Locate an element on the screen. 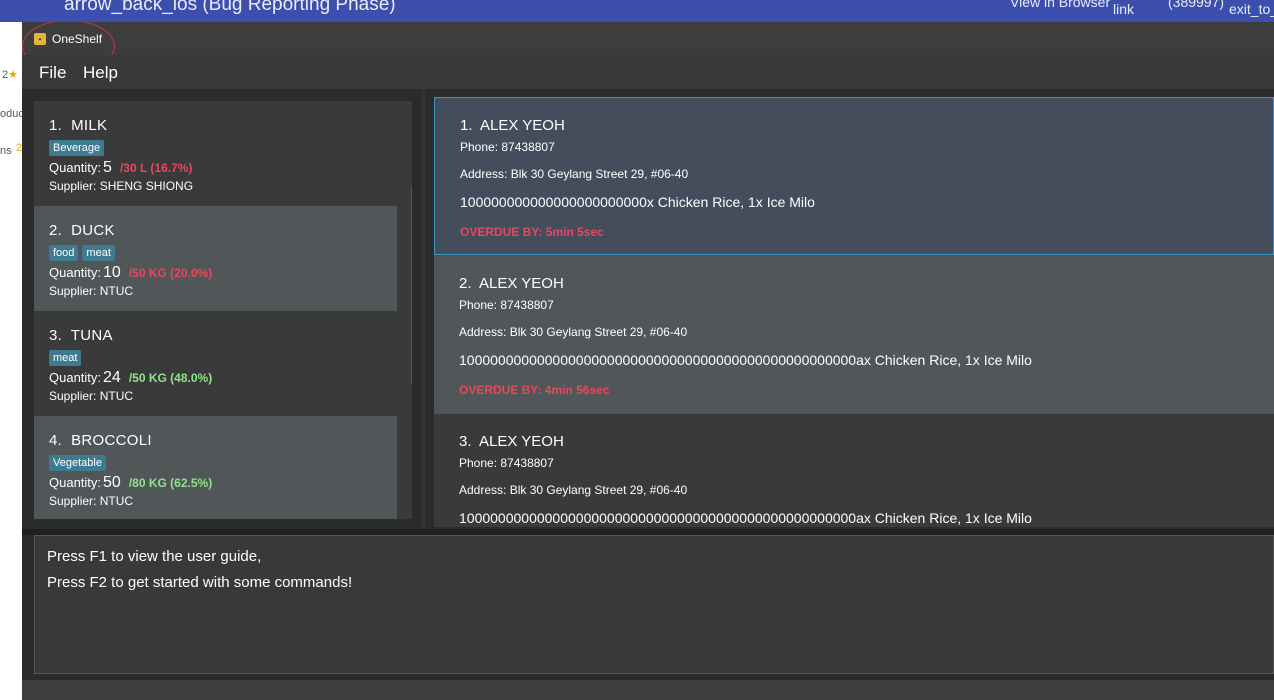 The width and height of the screenshot is (1274, 700). menu-bar: File Help is located at coordinates (648, 72).